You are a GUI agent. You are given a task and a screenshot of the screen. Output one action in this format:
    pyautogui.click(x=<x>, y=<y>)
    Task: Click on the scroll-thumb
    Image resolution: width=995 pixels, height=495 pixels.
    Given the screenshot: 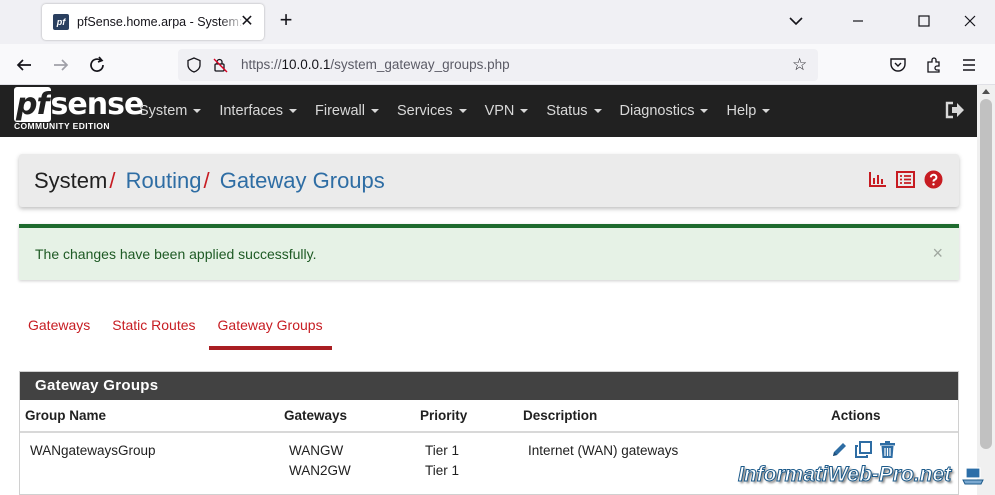 What is the action you would take?
    pyautogui.click(x=986, y=274)
    